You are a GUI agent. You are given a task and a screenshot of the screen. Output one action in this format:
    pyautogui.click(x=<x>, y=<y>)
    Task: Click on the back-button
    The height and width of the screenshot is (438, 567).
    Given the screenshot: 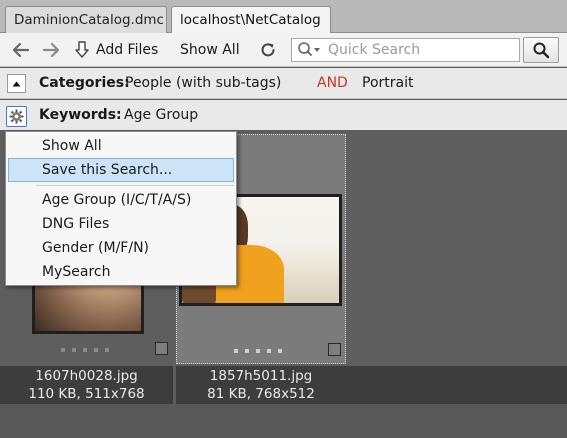 What is the action you would take?
    pyautogui.click(x=21, y=50)
    